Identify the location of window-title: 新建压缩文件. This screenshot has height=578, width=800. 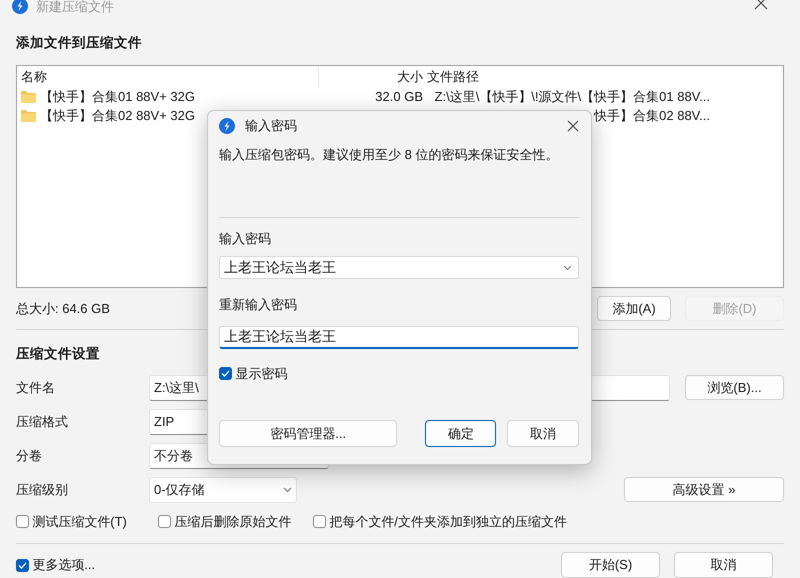
(75, 7).